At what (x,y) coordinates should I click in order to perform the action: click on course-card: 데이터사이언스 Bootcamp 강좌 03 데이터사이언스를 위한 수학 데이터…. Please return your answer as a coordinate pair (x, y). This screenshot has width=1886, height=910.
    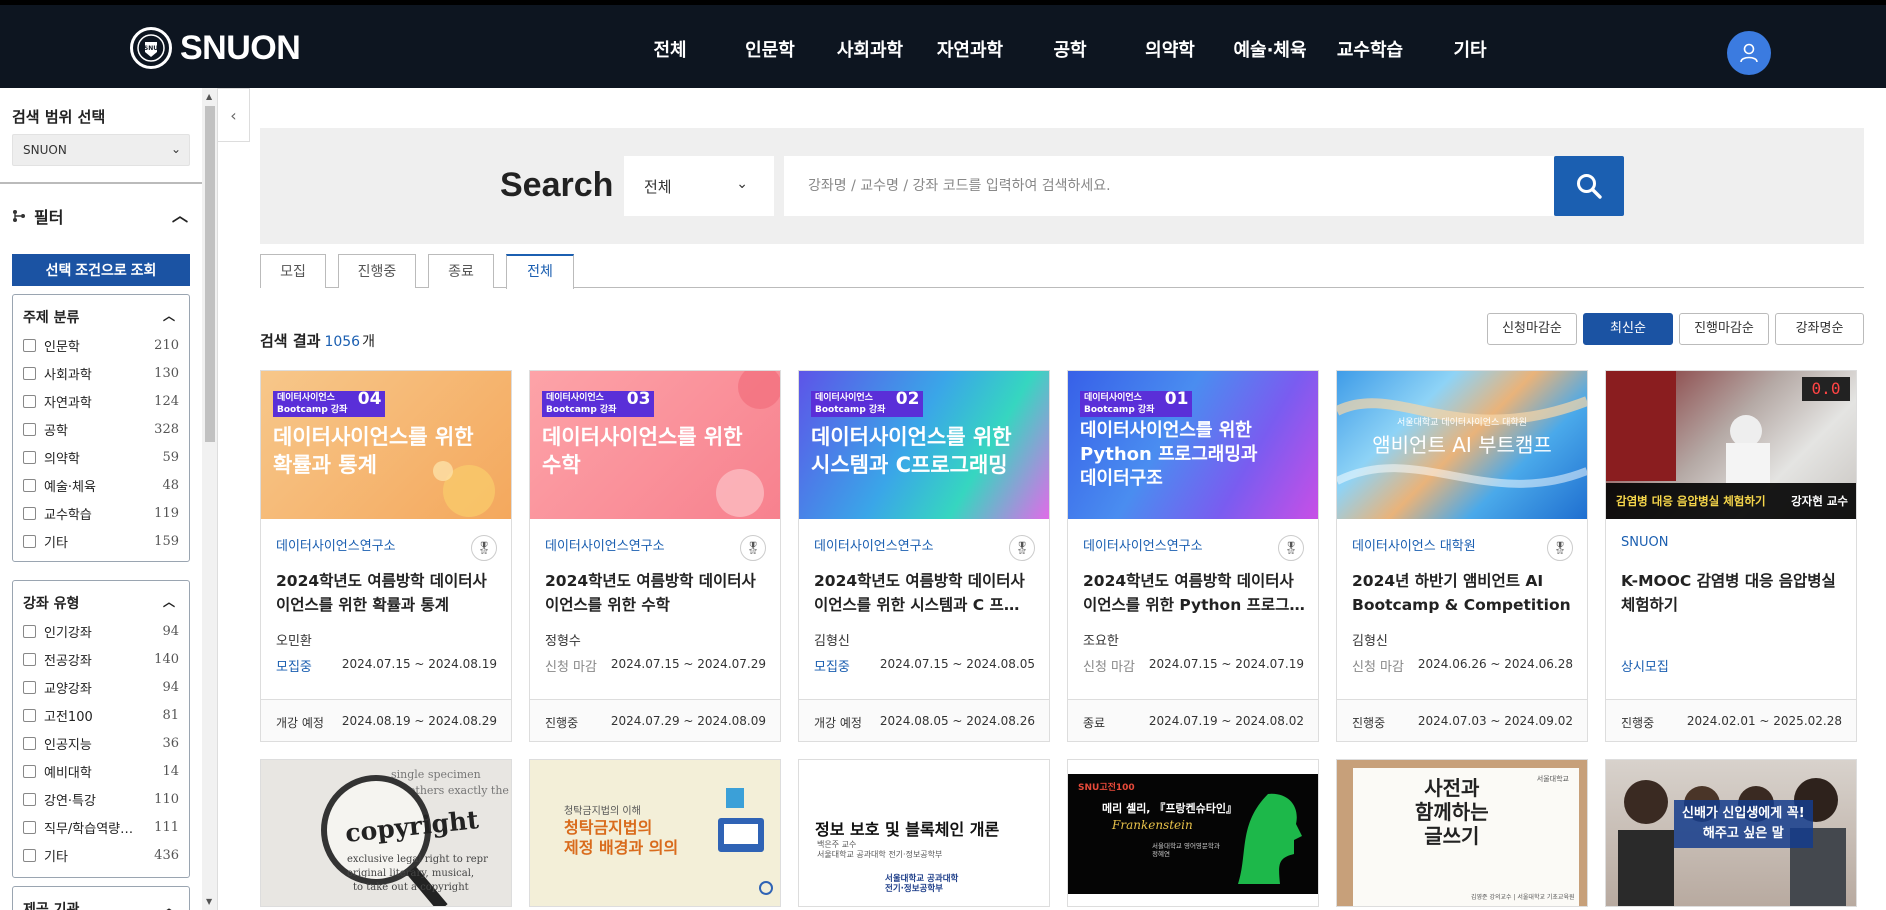
    Looking at the image, I should click on (655, 556).